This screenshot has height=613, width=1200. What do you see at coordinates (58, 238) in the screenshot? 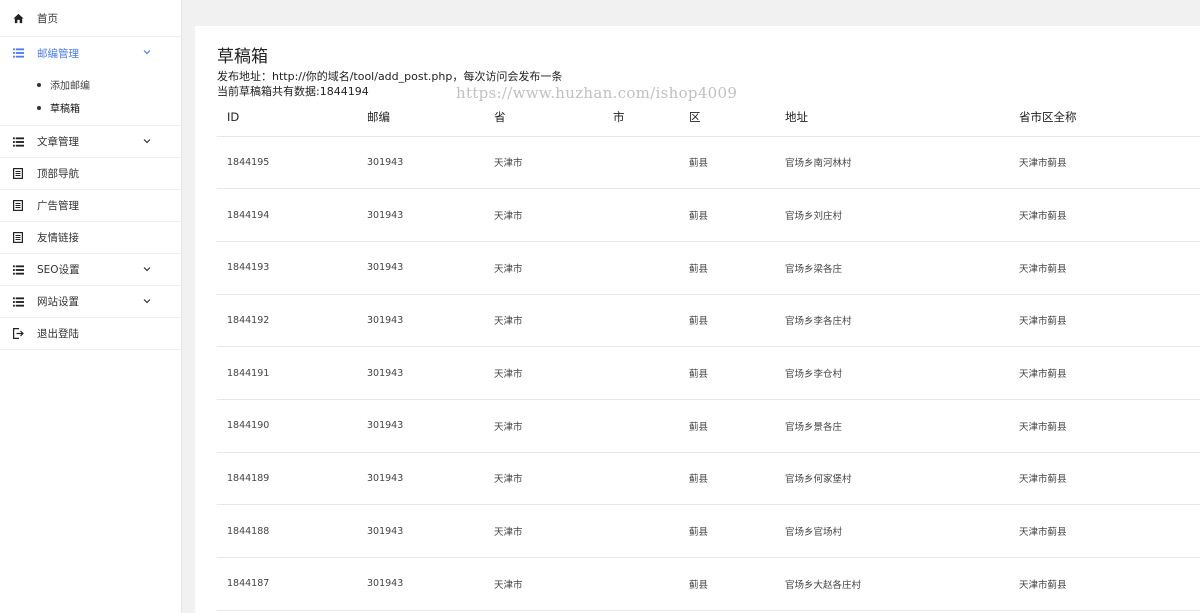
I see `nav-links-label: 友情链接` at bounding box center [58, 238].